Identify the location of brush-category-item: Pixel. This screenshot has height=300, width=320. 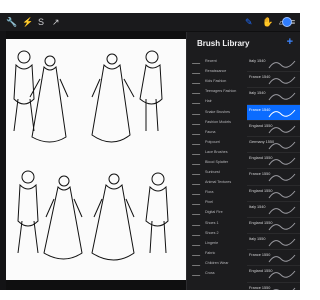
(217, 202).